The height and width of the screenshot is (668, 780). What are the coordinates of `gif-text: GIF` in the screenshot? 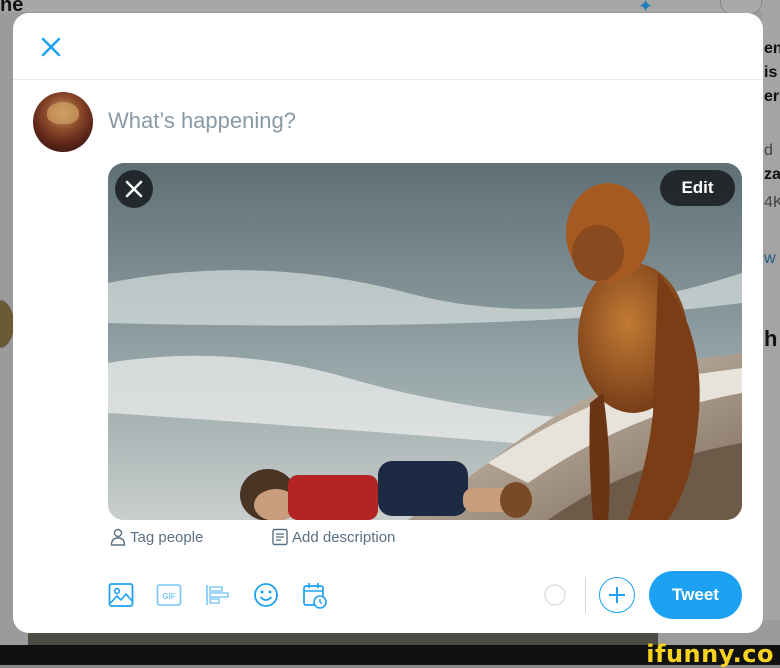 It's located at (168, 596).